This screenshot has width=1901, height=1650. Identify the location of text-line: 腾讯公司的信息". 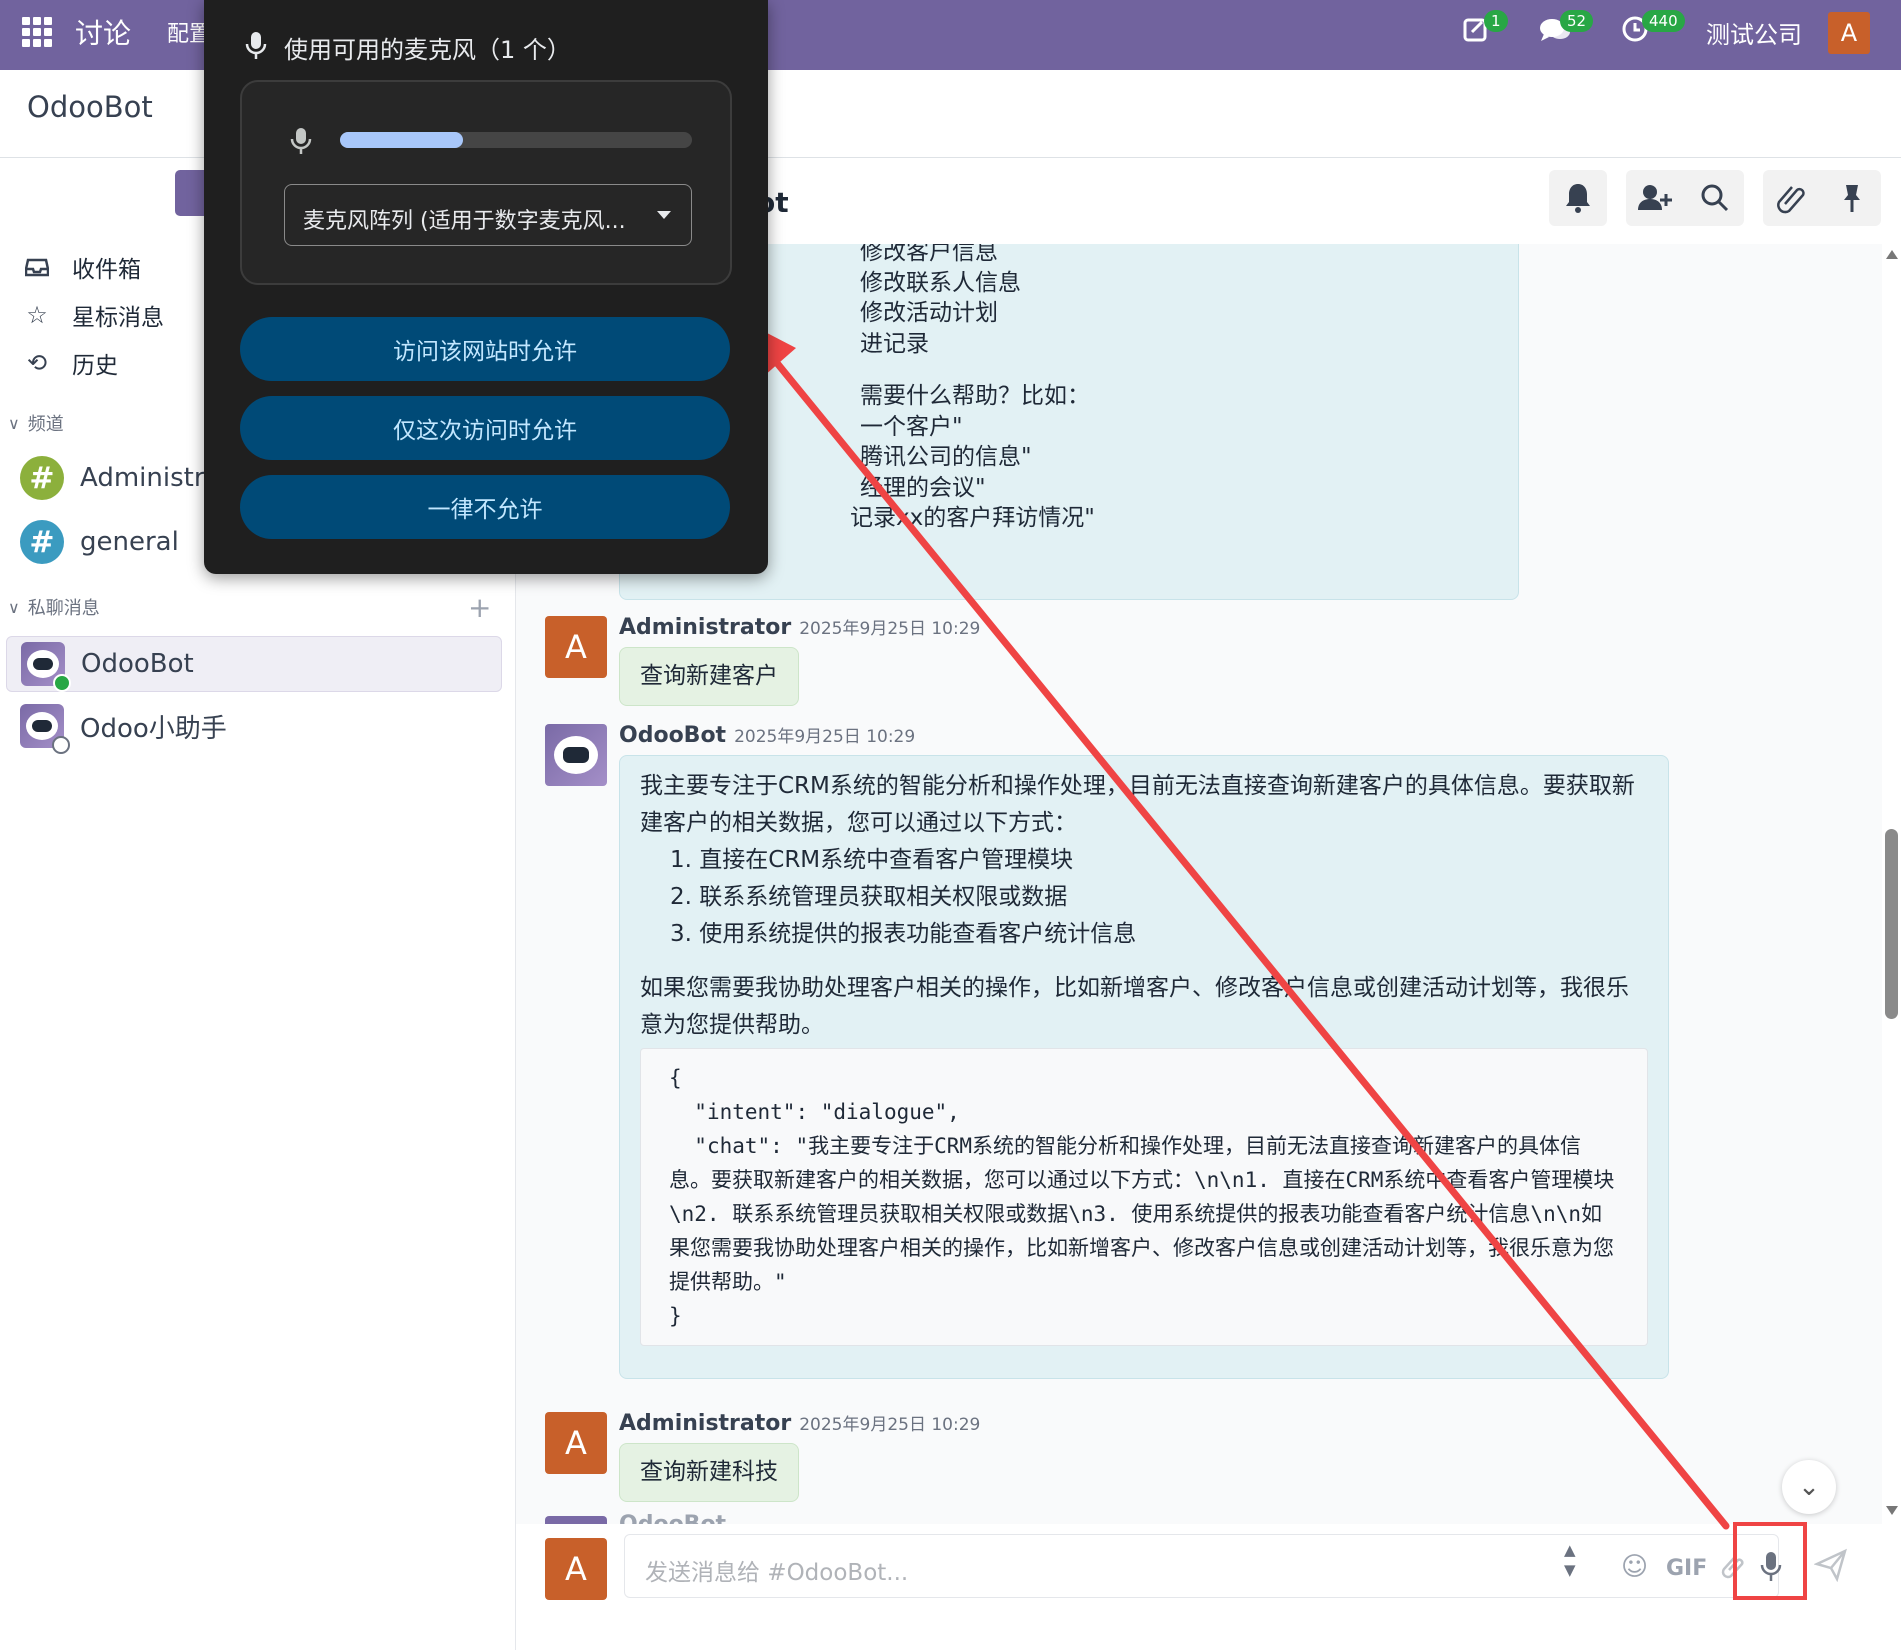
(946, 457).